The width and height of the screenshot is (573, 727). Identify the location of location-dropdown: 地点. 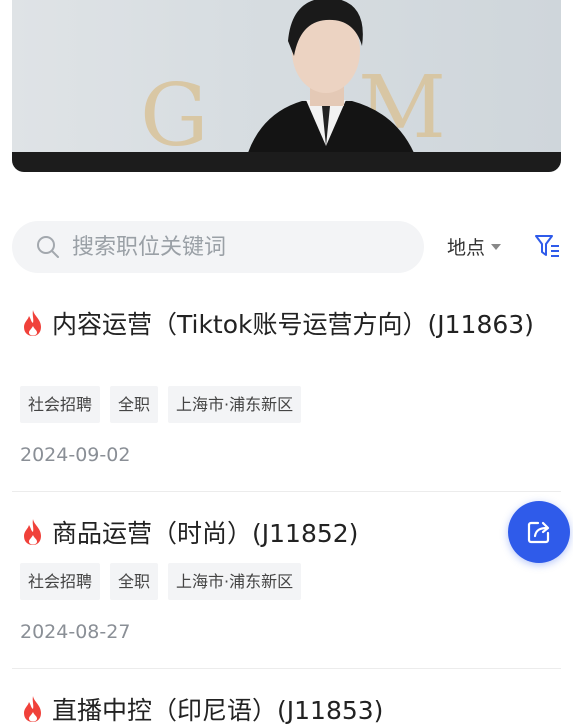
(474, 246).